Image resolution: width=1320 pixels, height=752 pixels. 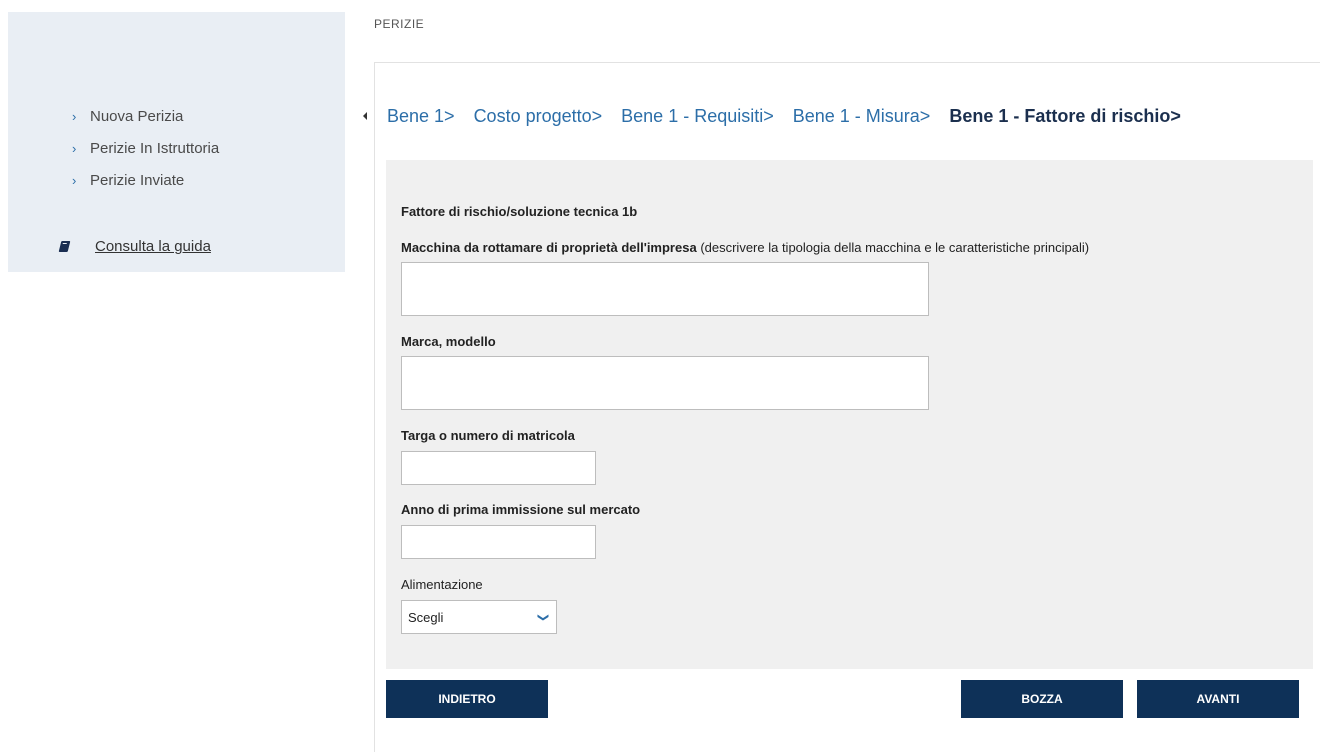 I want to click on chevron-down-icon: ❯, so click(x=542, y=617).